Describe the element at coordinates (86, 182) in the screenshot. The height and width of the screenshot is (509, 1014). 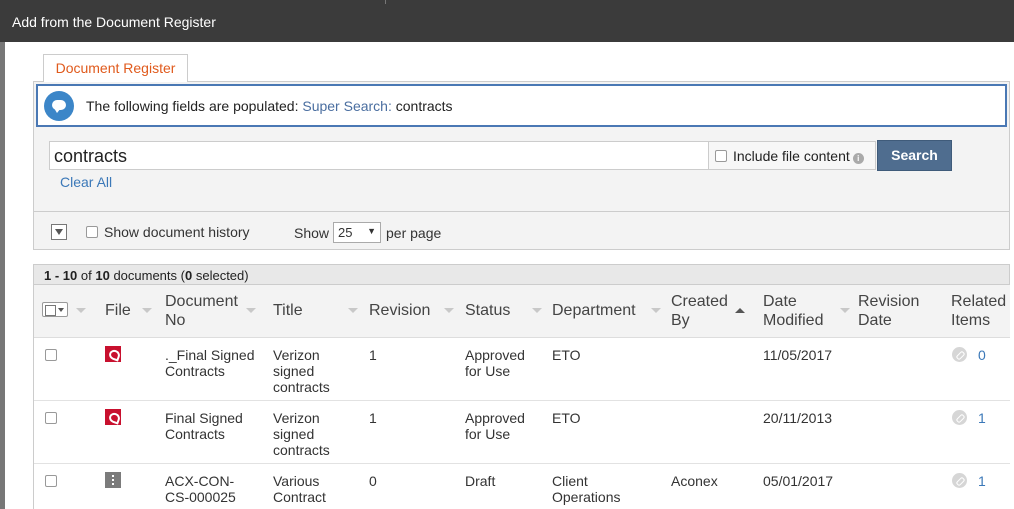
I see `clear-all-link: Clear All` at that location.